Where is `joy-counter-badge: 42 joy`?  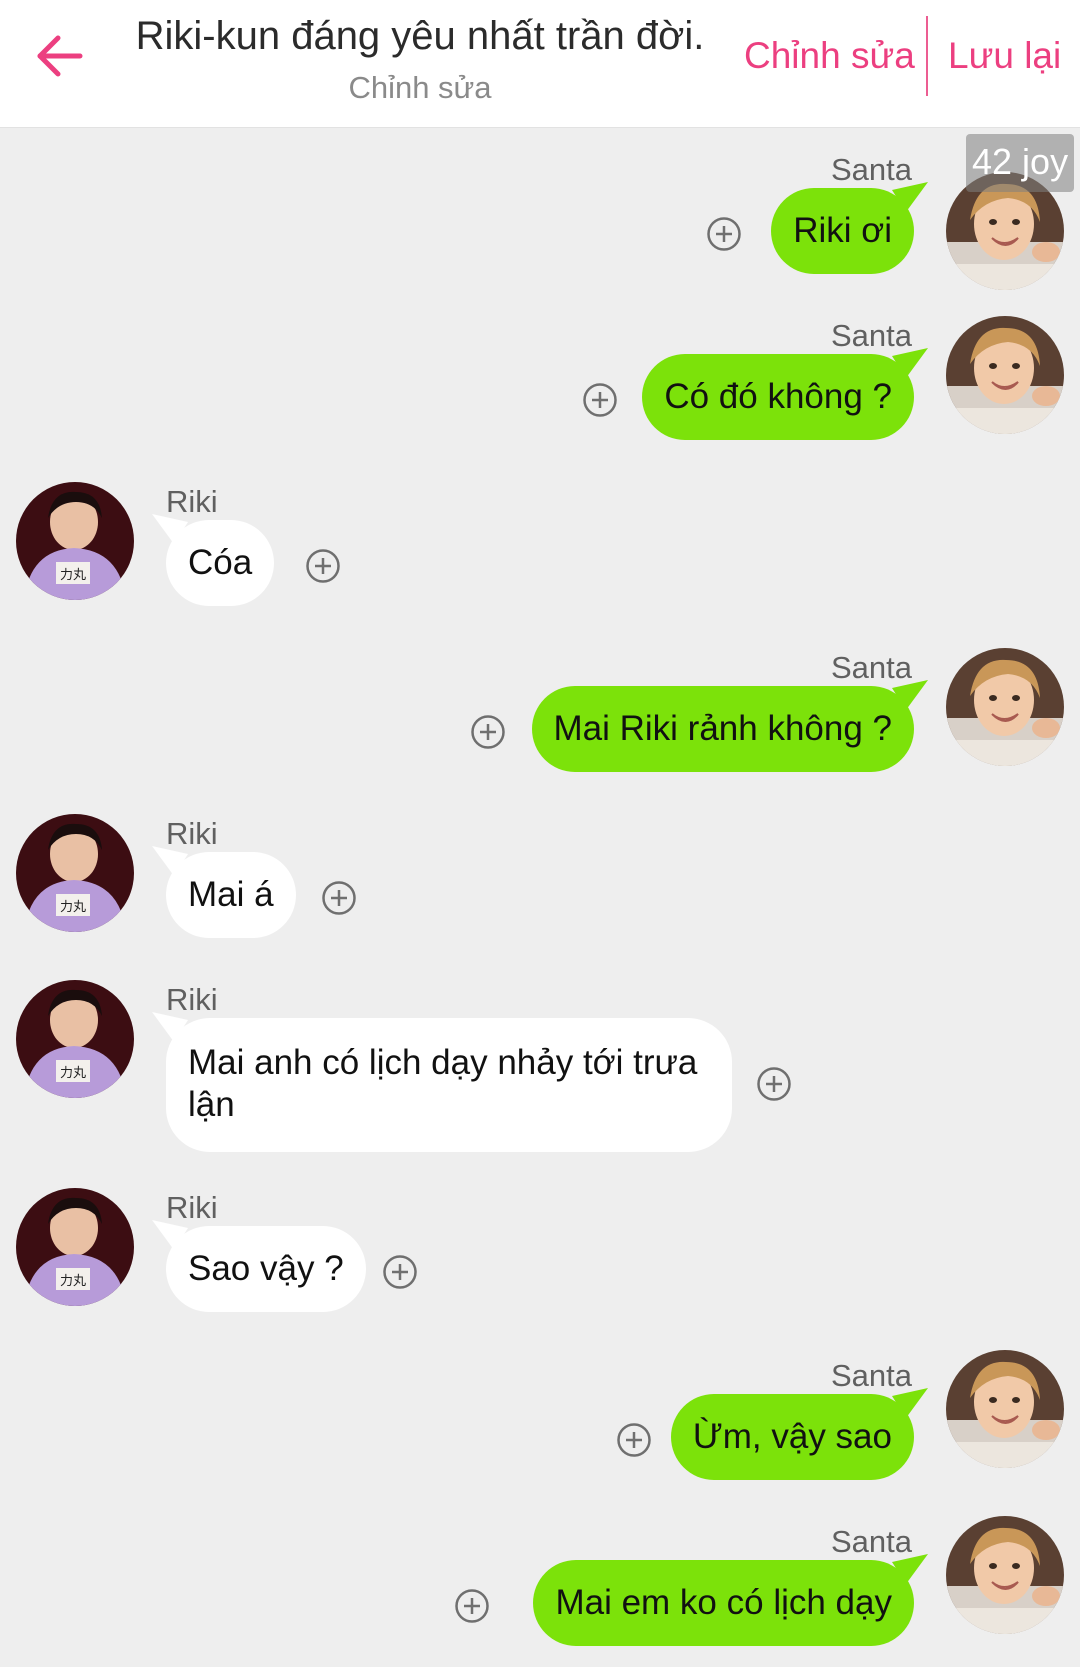 joy-counter-badge: 42 joy is located at coordinates (1020, 163).